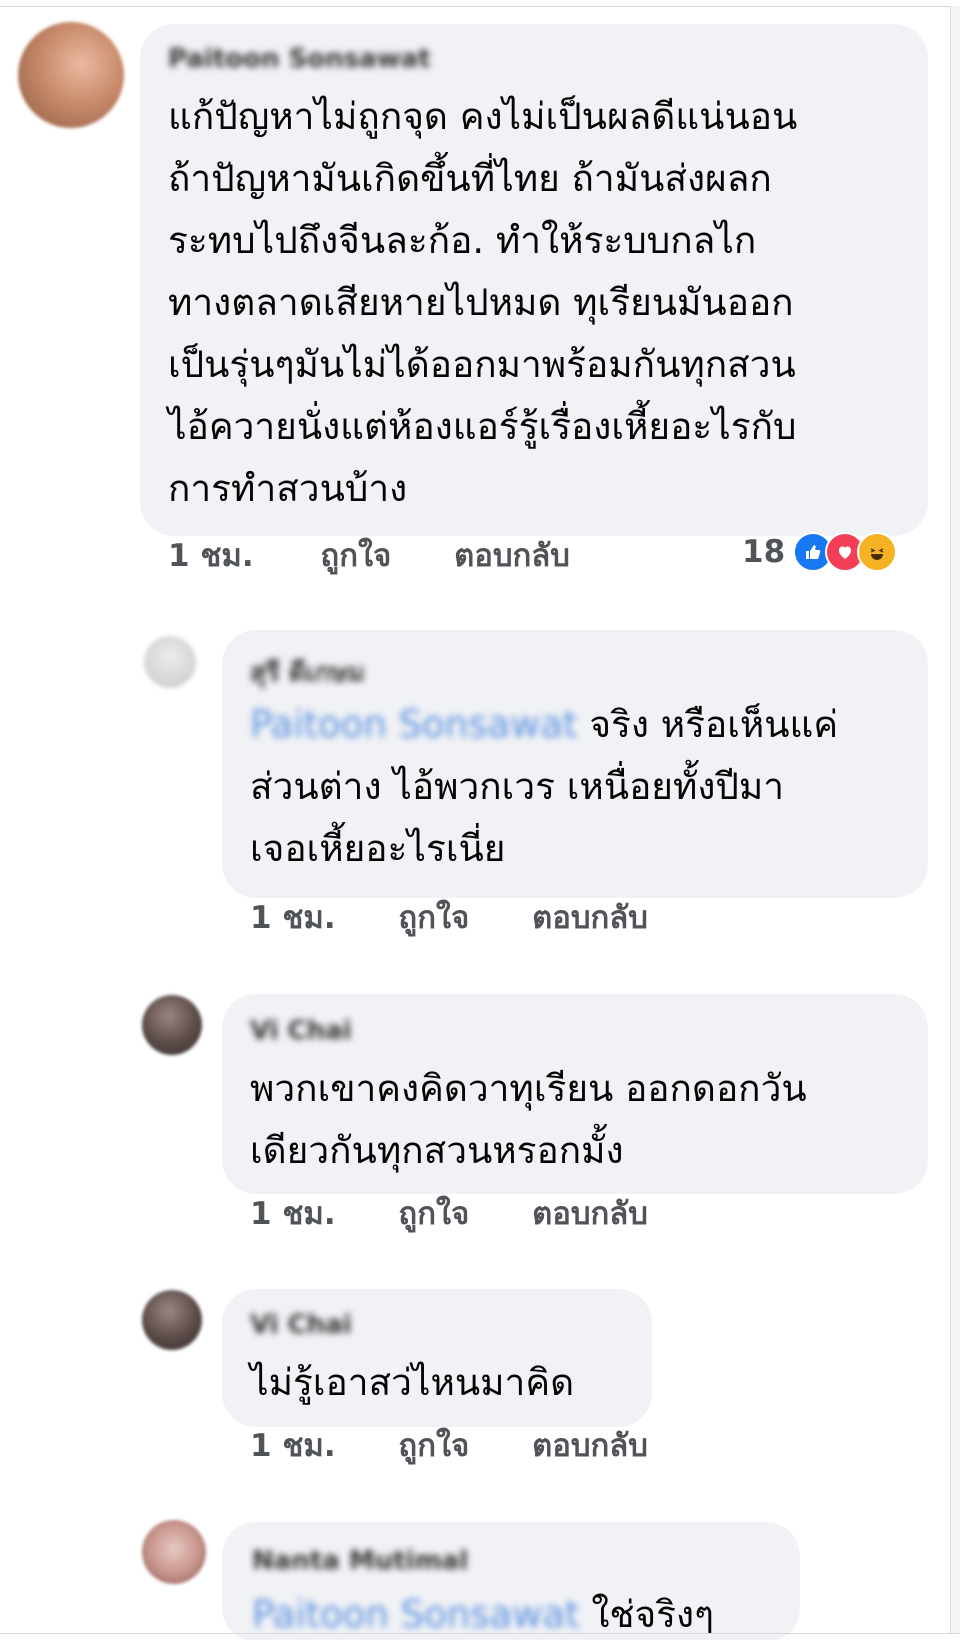 The width and height of the screenshot is (960, 1640). I want to click on comment-text-line-1: Paitoon Sonsawat ใช่จริงๆ, so click(483, 1612).